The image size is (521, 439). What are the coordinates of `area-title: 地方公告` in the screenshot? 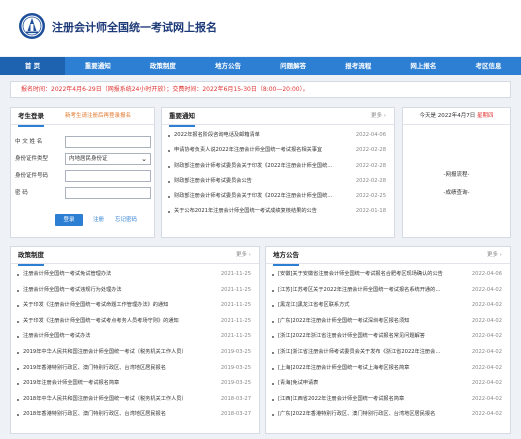 It's located at (286, 256).